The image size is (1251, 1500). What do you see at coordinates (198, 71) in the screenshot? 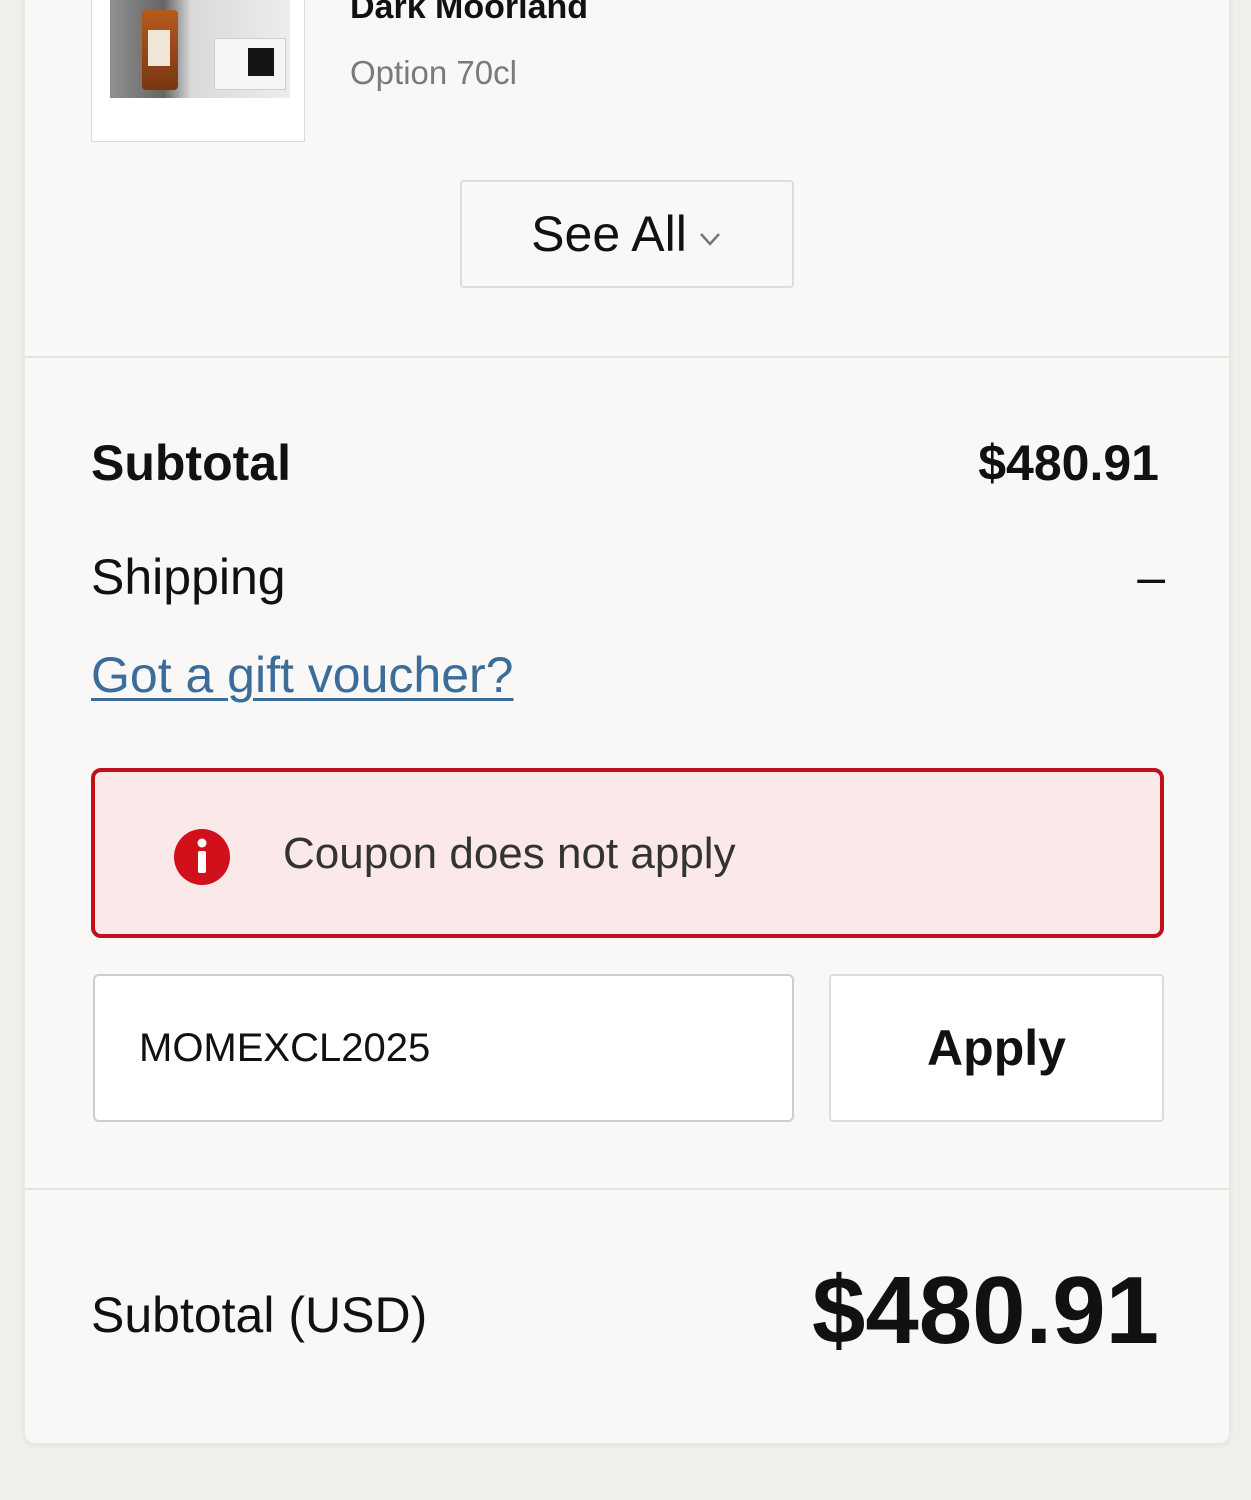
I see `product-image` at bounding box center [198, 71].